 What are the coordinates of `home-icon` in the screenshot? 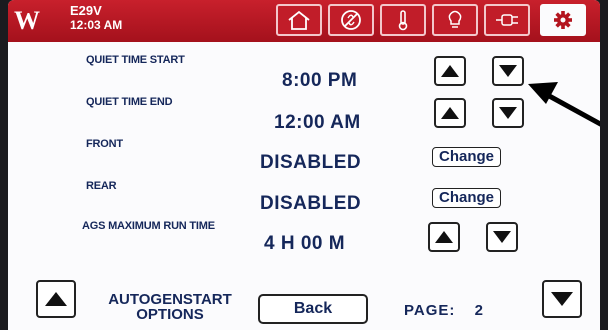 It's located at (299, 20).